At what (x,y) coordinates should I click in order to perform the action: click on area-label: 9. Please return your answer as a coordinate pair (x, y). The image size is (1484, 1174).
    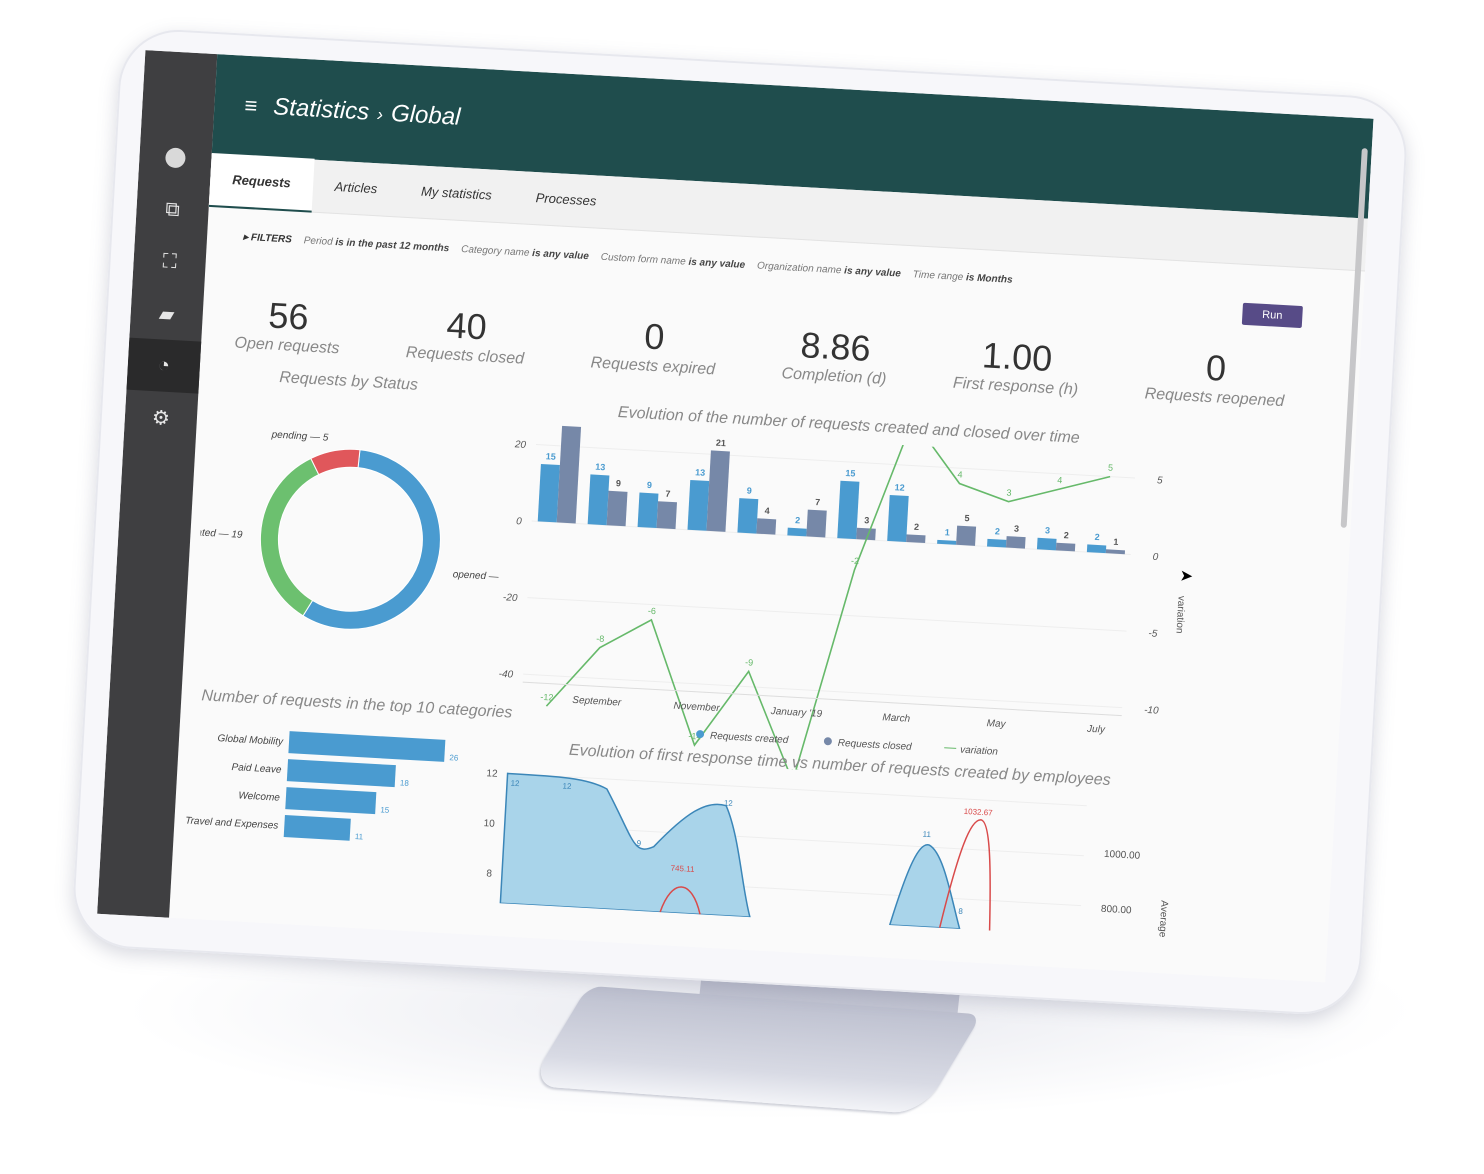
    Looking at the image, I should click on (638, 843).